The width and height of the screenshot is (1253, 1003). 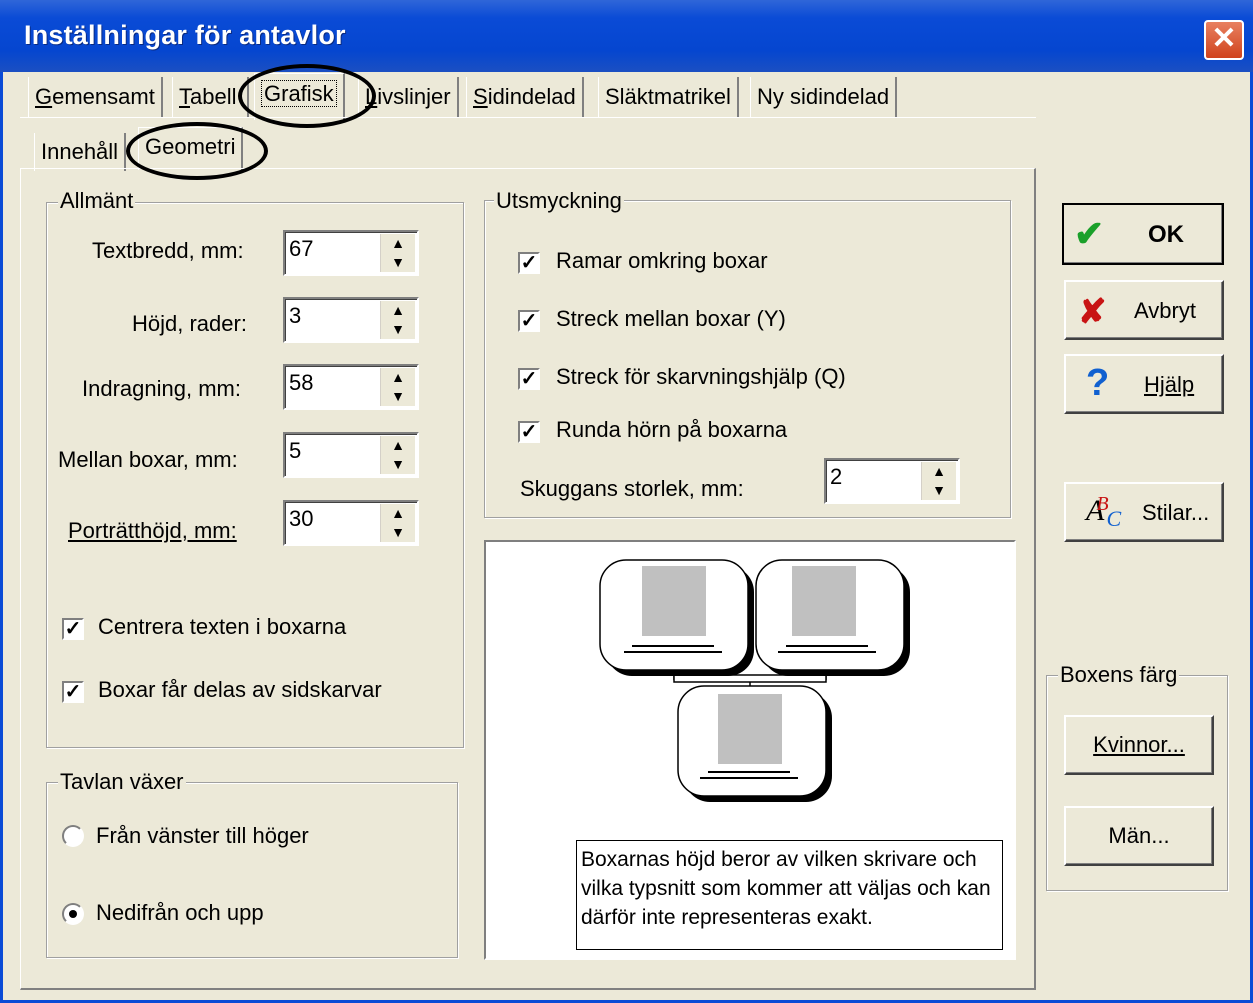 What do you see at coordinates (161, 388) in the screenshot?
I see `indent-label: Indragning, mm:` at bounding box center [161, 388].